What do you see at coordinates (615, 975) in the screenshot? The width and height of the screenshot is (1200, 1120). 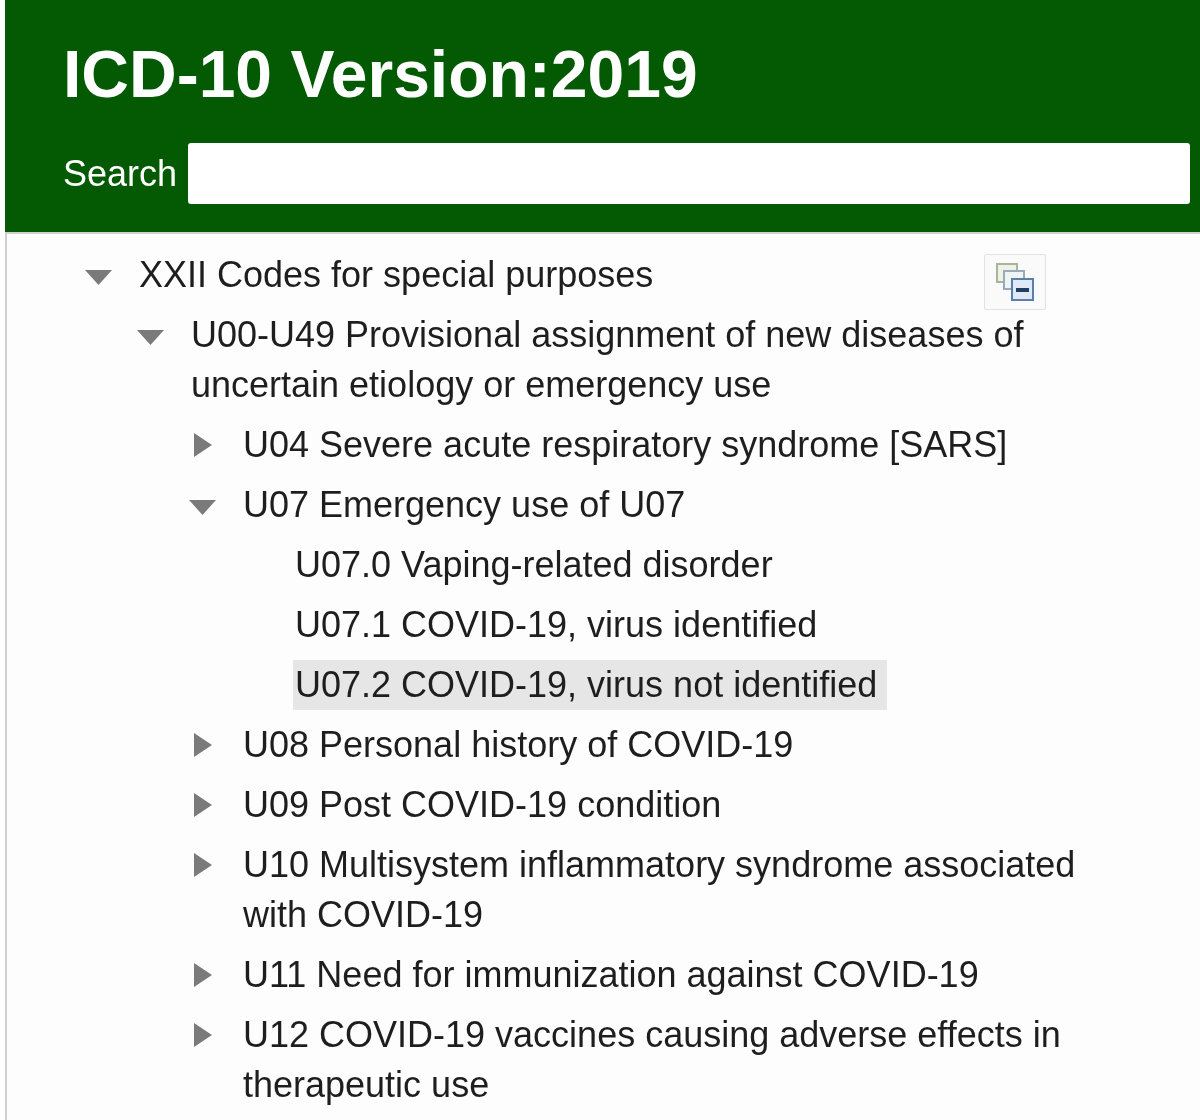 I see `tree-item-label: U11 Need for immunization against COVID-19` at bounding box center [615, 975].